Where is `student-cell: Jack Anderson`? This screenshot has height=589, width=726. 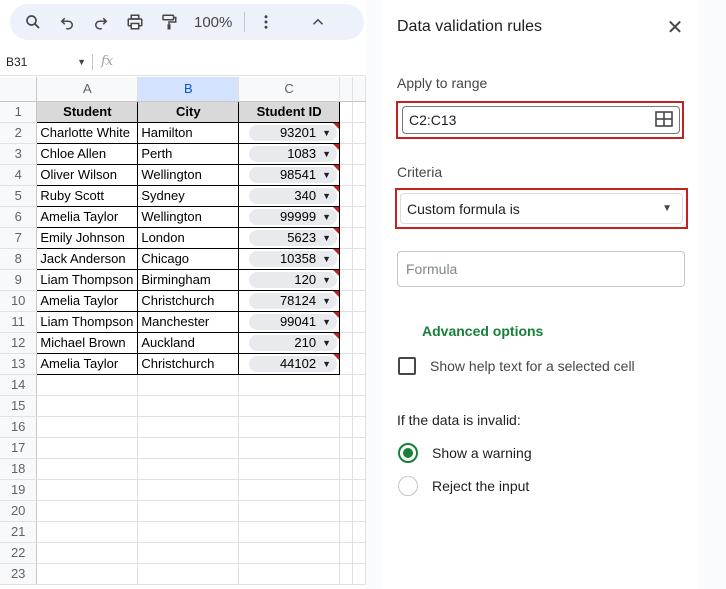
student-cell: Jack Anderson is located at coordinates (87, 258).